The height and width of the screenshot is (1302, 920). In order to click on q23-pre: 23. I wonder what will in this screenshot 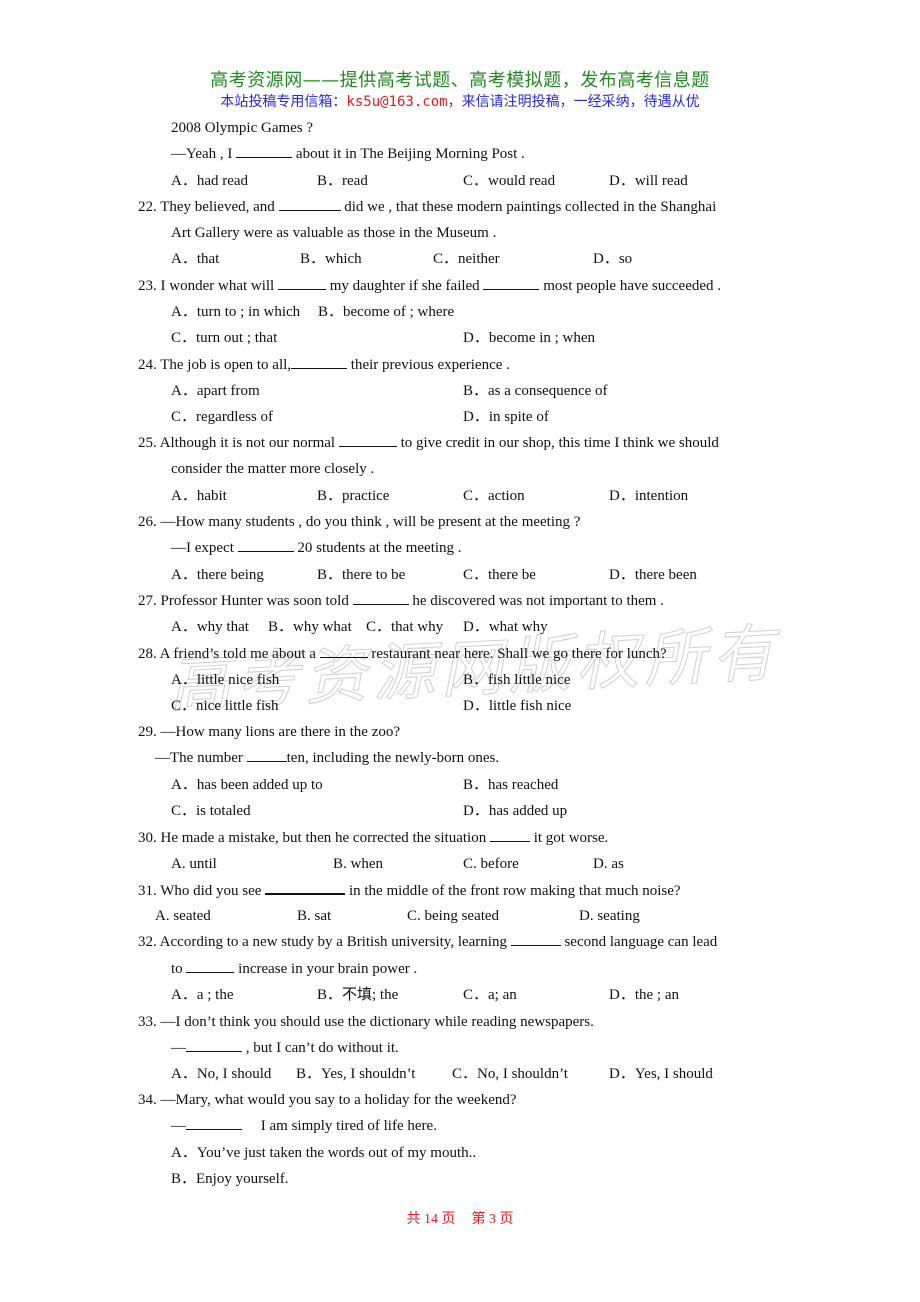, I will do `click(206, 286)`.